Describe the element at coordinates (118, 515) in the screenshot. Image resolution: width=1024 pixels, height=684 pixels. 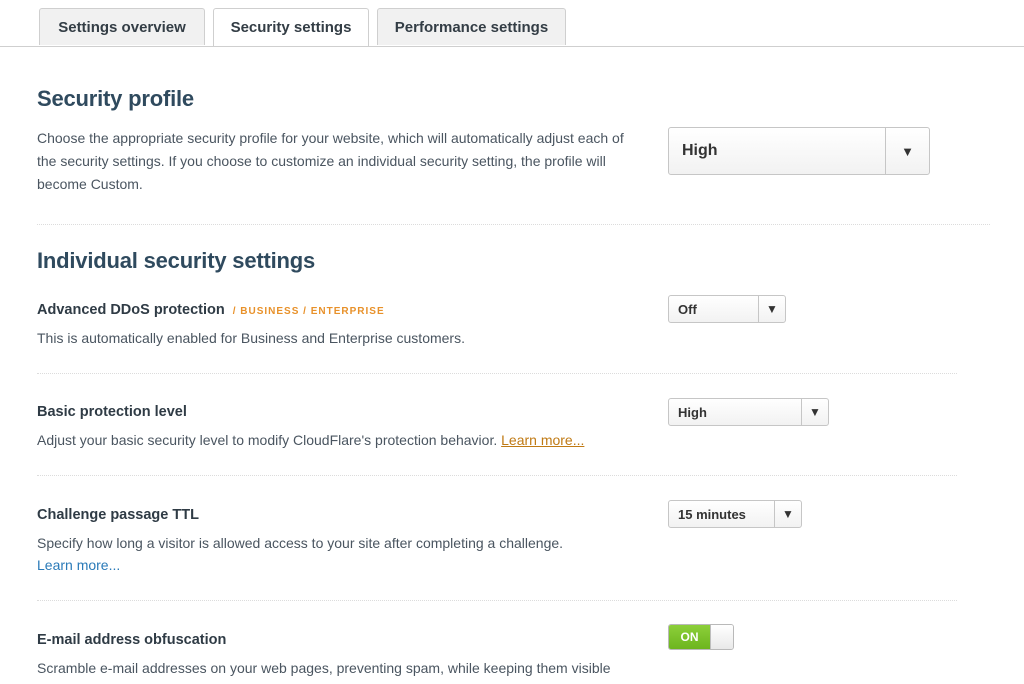
I see `challenge-ttl-label: Challenge passage TTL` at that location.